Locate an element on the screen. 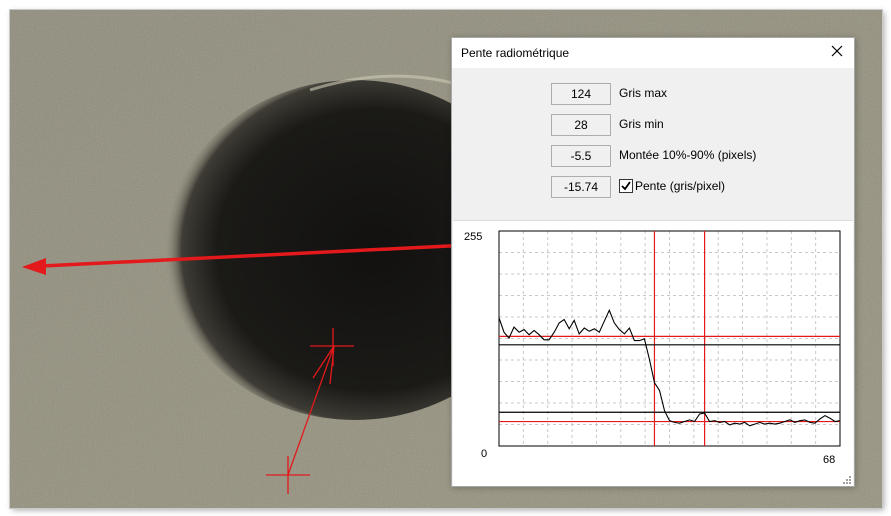 The image size is (891, 516). rise-value: -5.5 is located at coordinates (581, 156).